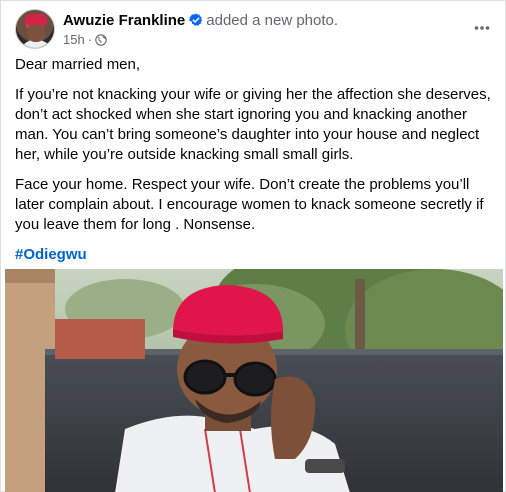  Describe the element at coordinates (196, 19) in the screenshot. I see `verified-badge-icon` at that location.